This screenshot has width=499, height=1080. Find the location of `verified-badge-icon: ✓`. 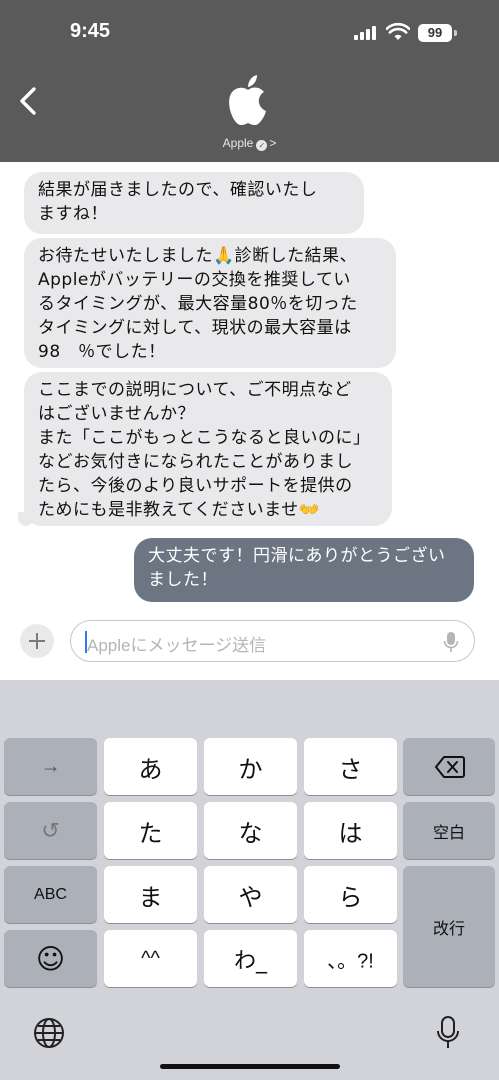

verified-badge-icon: ✓ is located at coordinates (262, 145).